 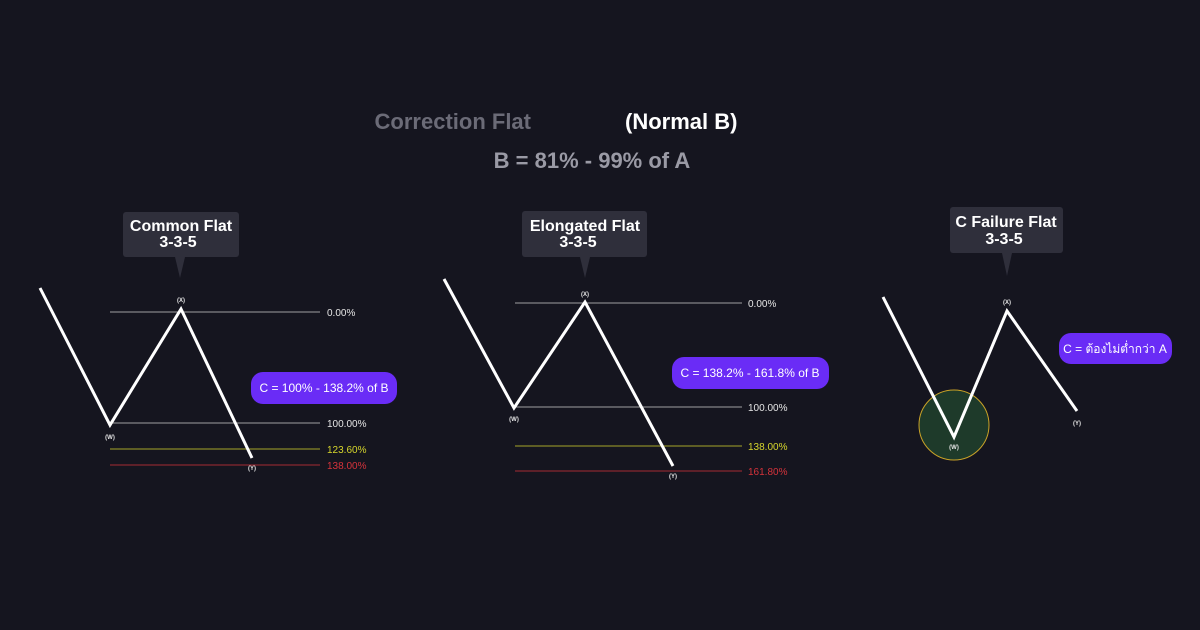 I want to click on note-c-failure-flat: C = ต้องไม่ต่ำกว่า A, so click(x=1115, y=348).